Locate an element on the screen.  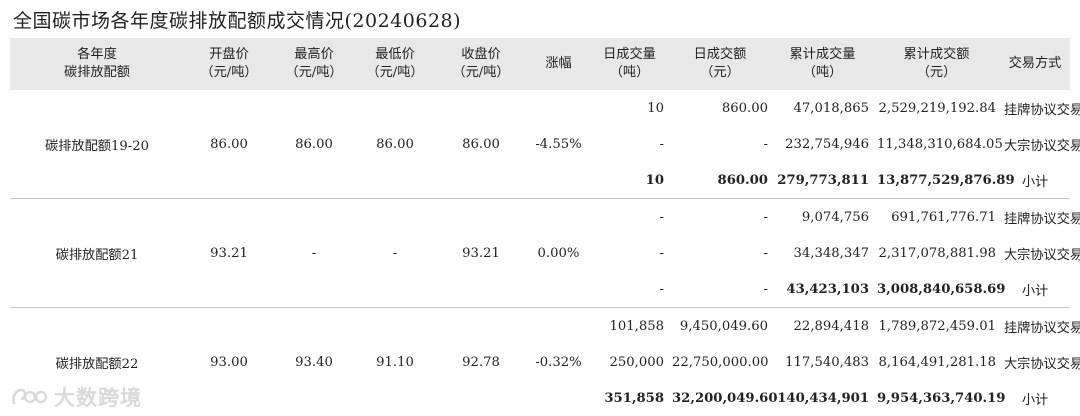
high-price: 93.40 is located at coordinates (314, 362).